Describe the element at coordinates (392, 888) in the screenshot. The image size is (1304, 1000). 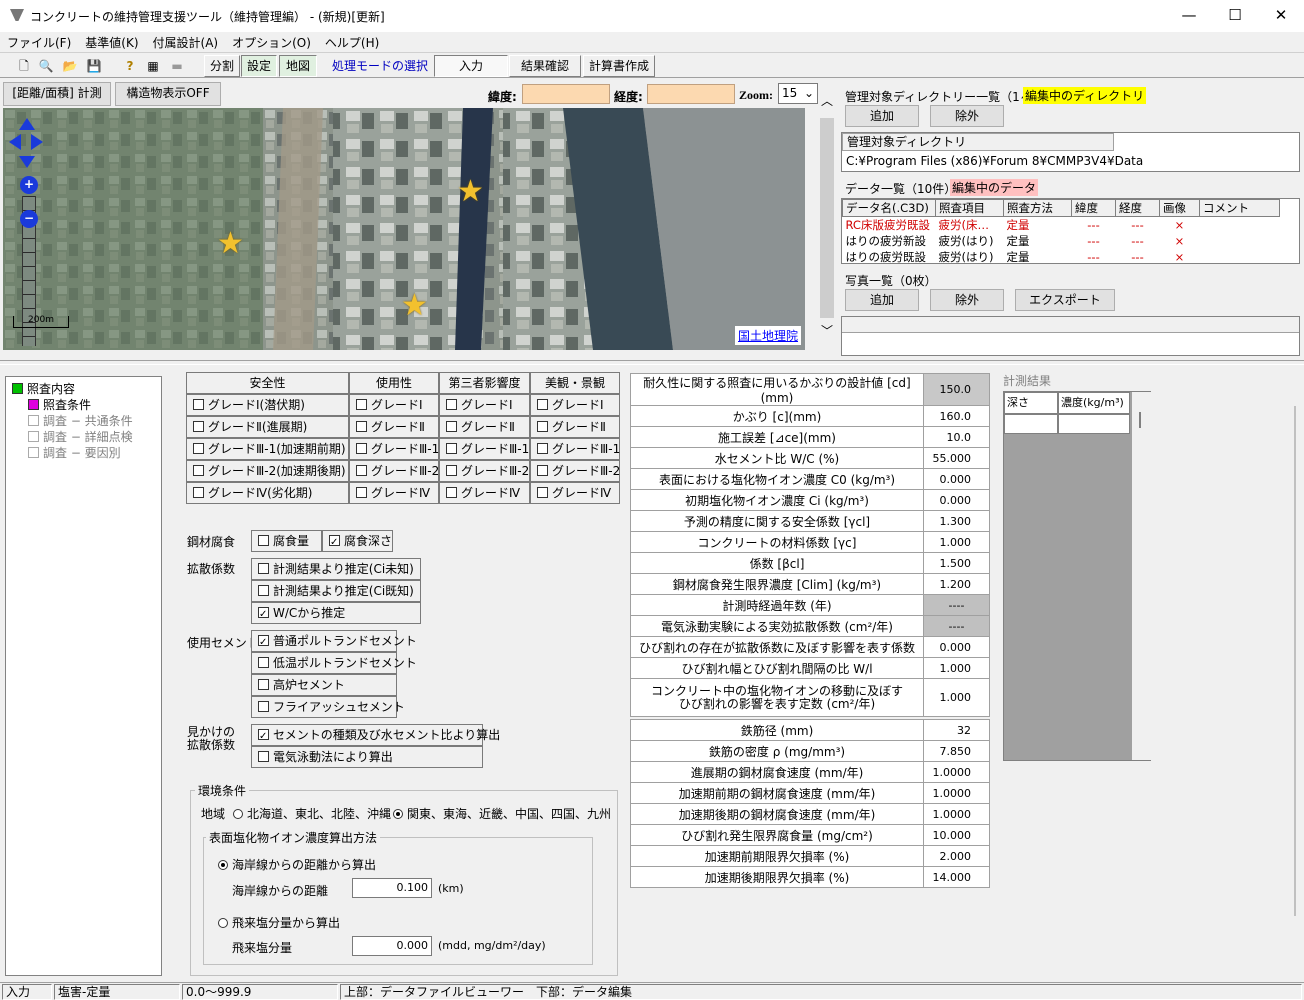
I see `distance-input: 0.100` at that location.